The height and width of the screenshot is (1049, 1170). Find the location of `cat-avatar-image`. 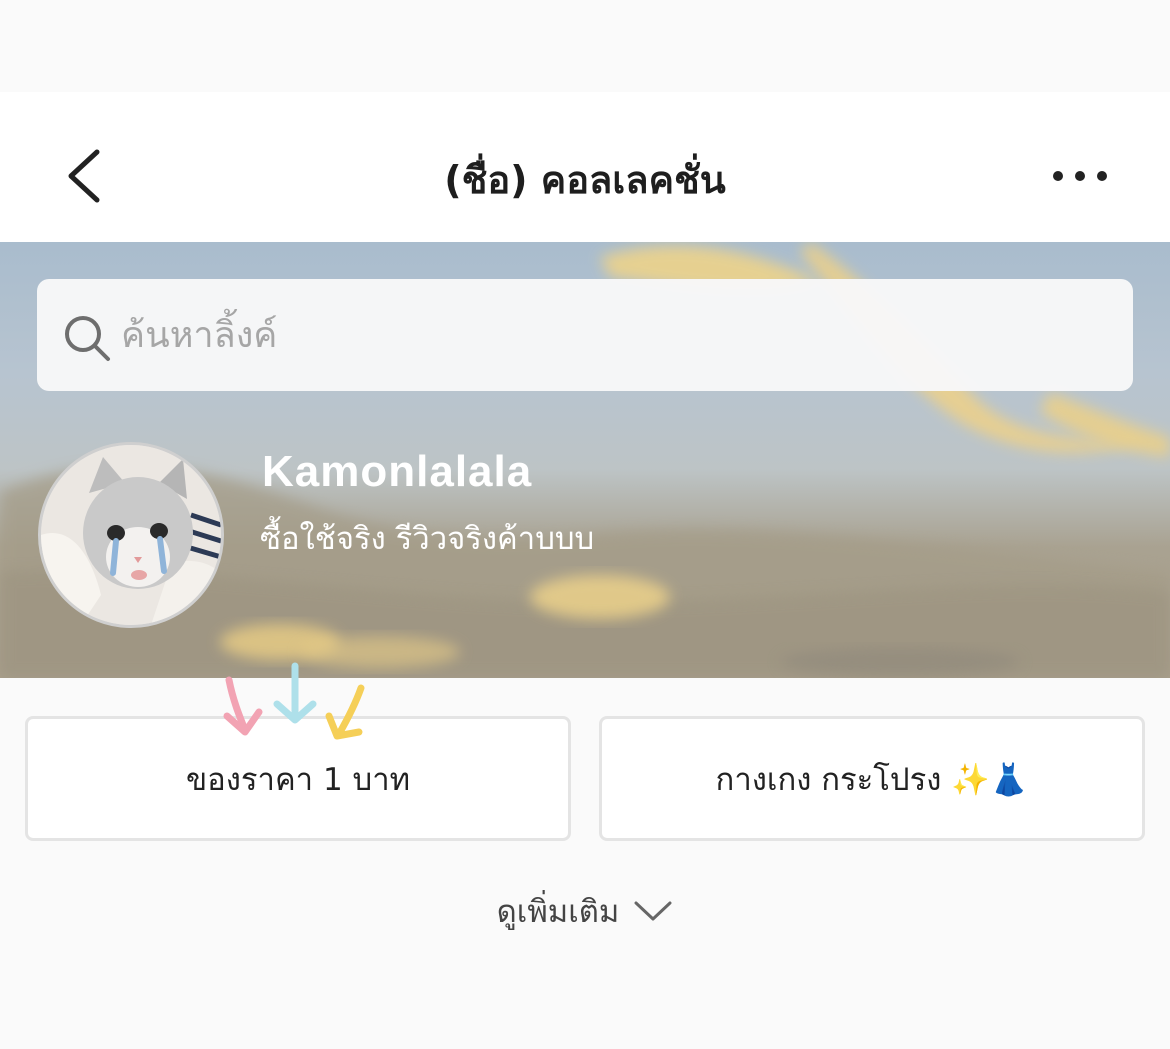

cat-avatar-image is located at coordinates (131, 535).